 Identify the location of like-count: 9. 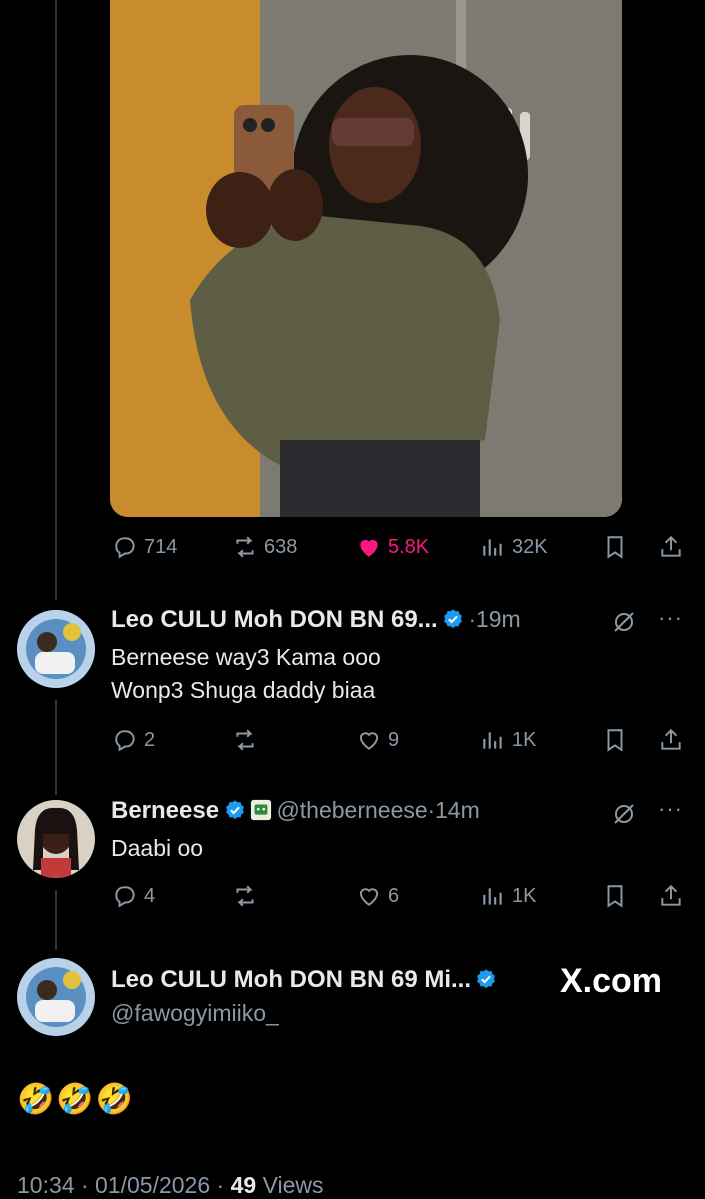
(394, 739).